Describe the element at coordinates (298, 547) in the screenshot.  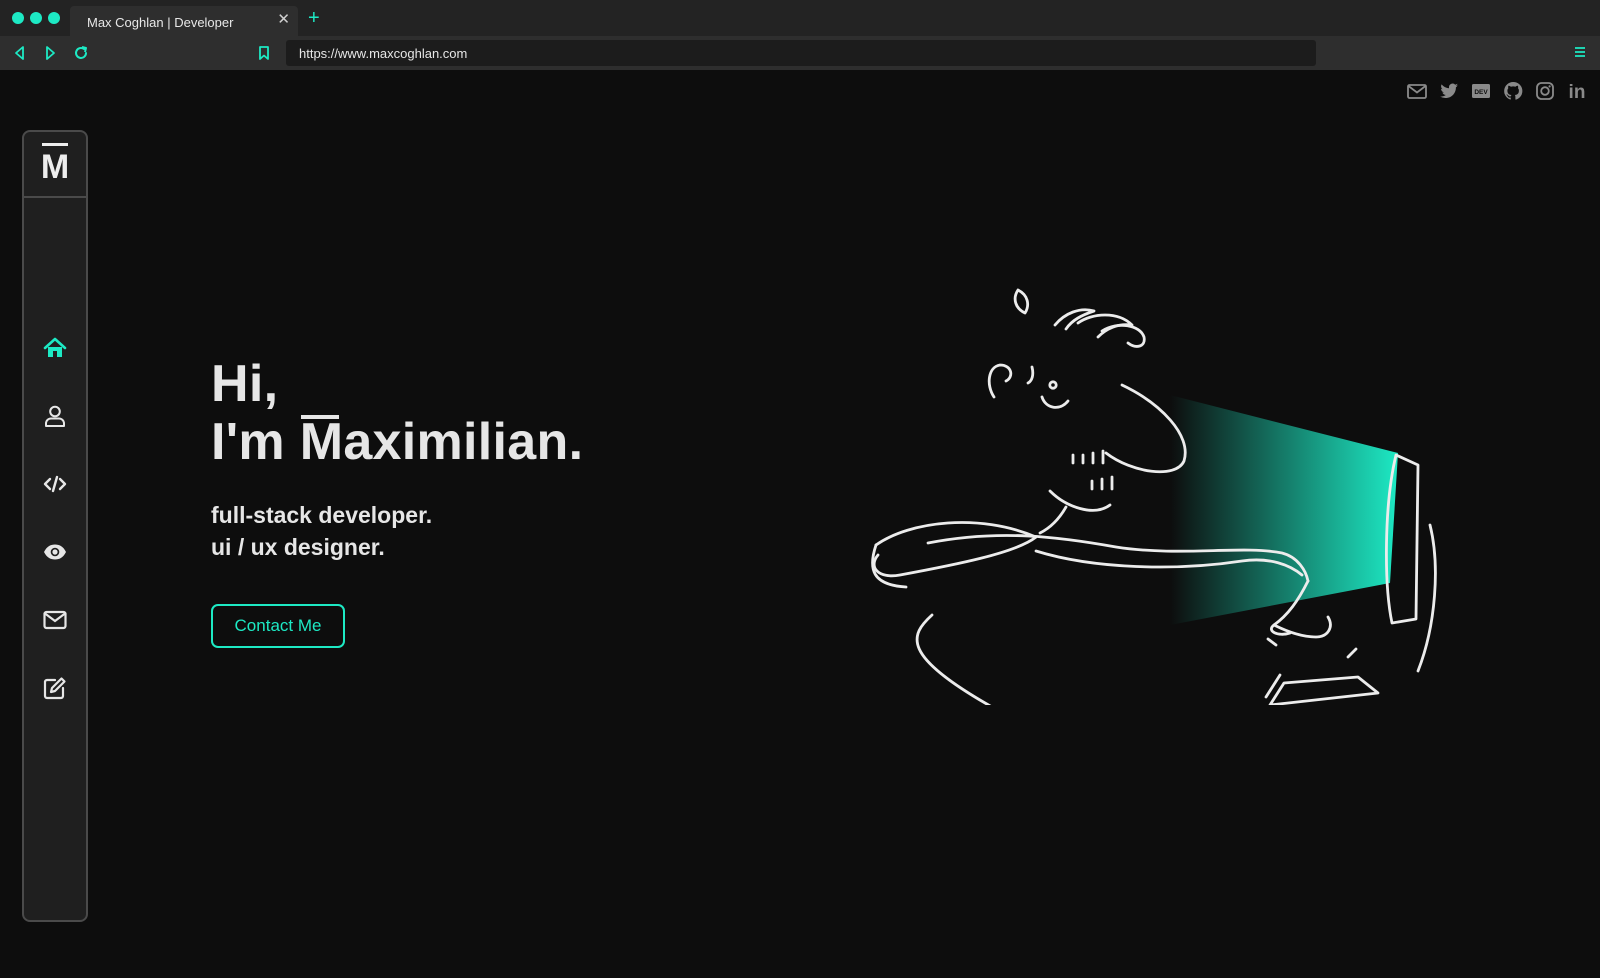
I see `hero-role-2: ui / ux designer.` at that location.